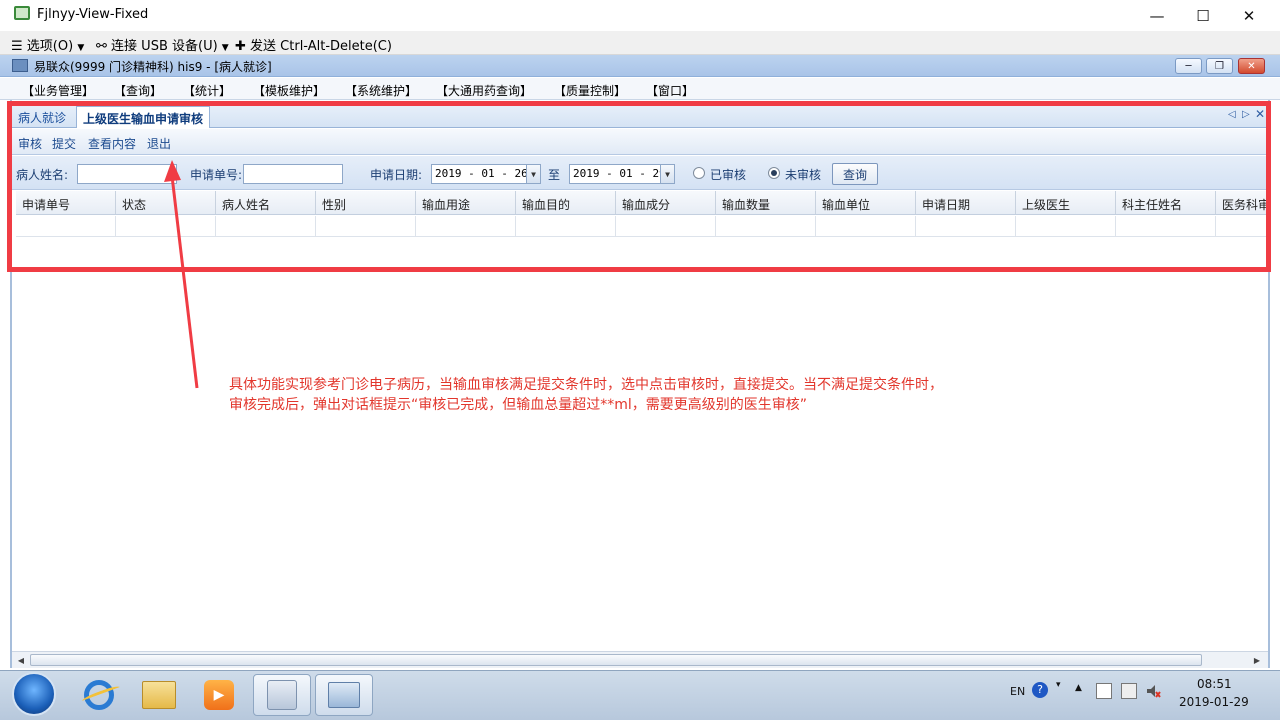  I want to click on remote-viewer-icon, so click(344, 695).